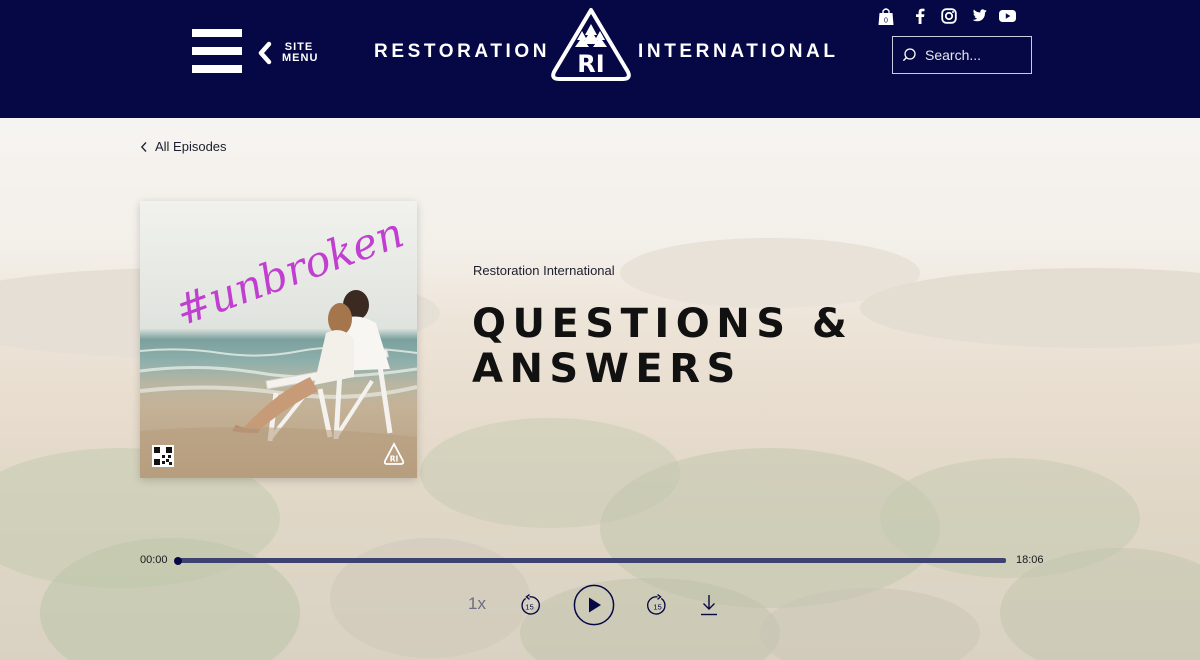  What do you see at coordinates (289, 272) in the screenshot?
I see `cover-title-text: #unbroken` at bounding box center [289, 272].